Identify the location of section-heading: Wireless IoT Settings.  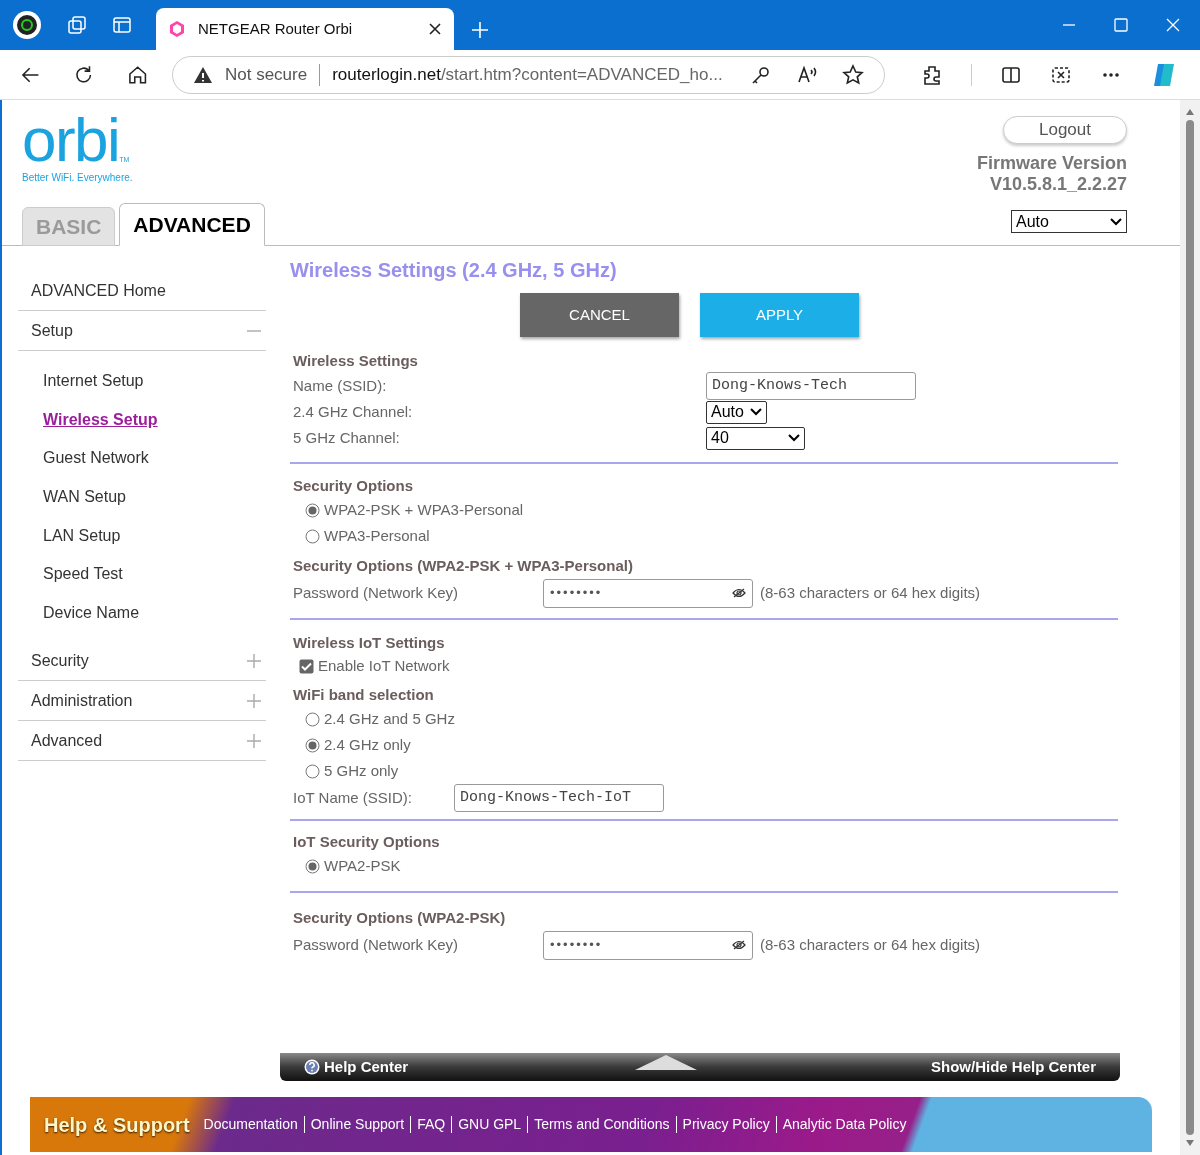
(369, 643).